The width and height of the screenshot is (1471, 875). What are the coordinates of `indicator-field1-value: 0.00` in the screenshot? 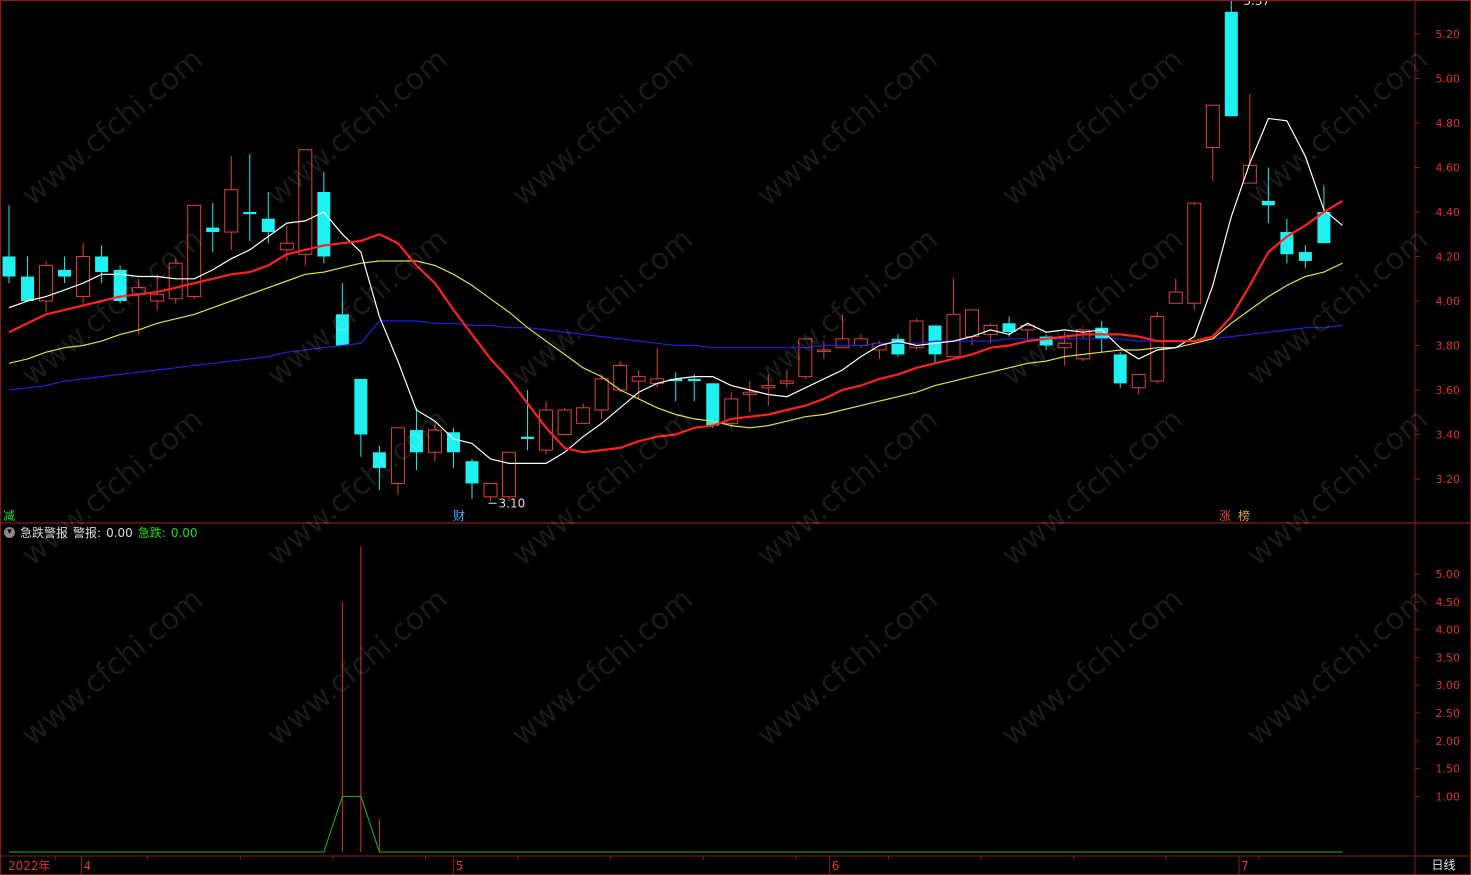 It's located at (119, 532).